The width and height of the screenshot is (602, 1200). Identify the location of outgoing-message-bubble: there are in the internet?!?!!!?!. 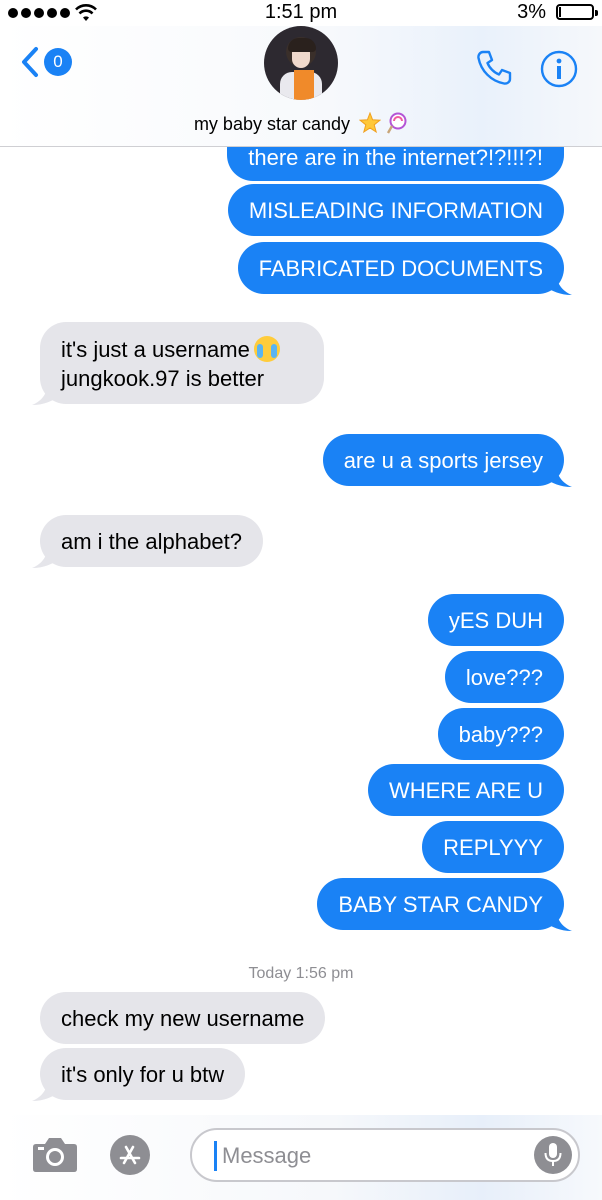
(395, 164).